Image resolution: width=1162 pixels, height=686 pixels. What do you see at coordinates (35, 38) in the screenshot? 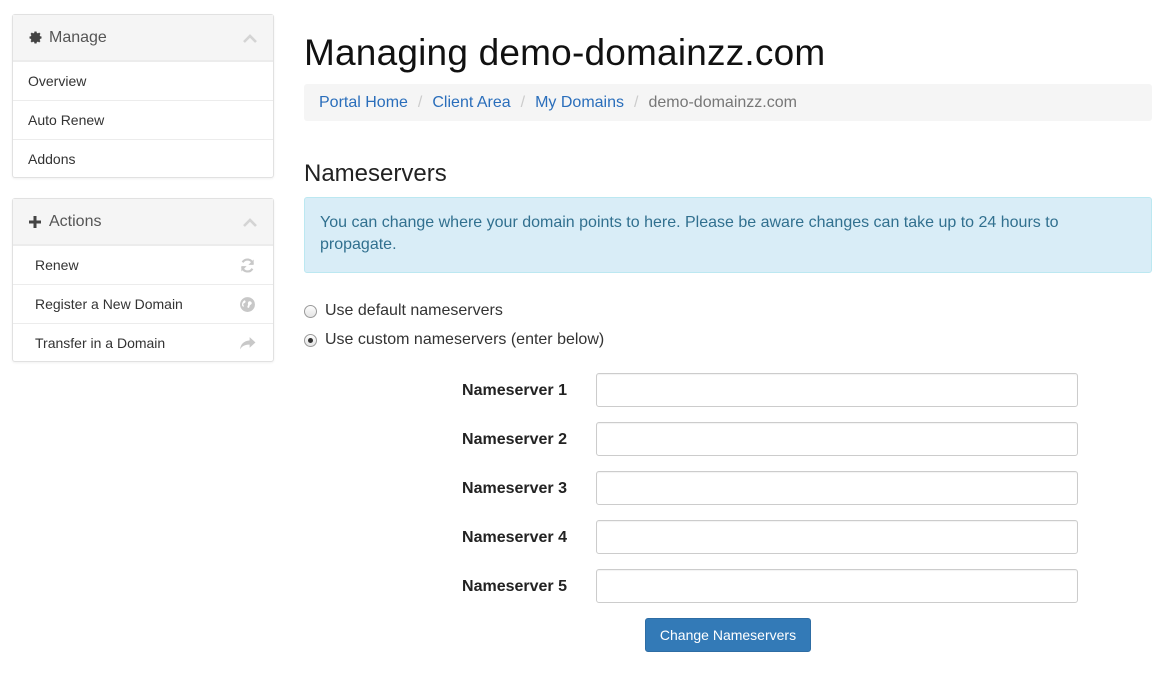
I see `gear-icon` at bounding box center [35, 38].